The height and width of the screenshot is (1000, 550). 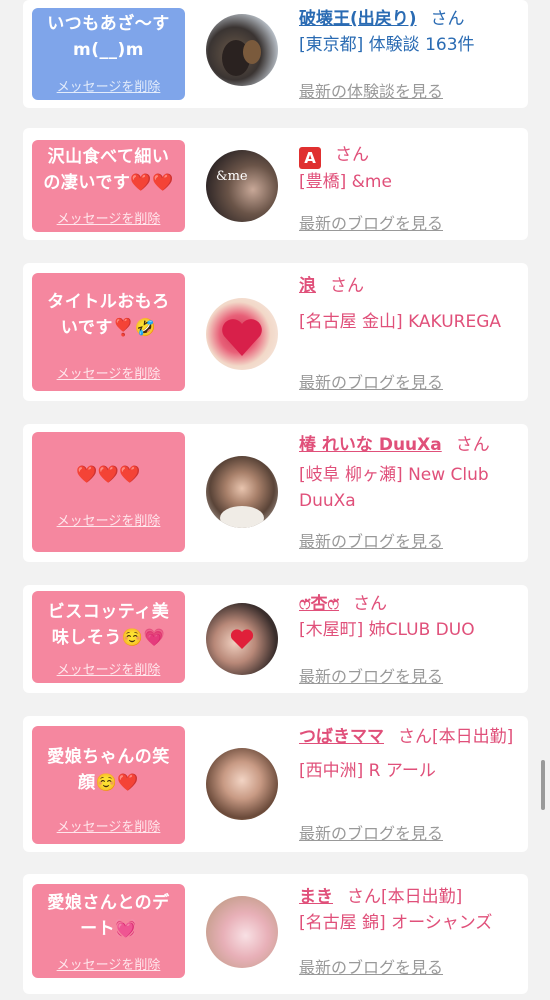 I want to click on user-info: 浪さん [名古屋 金山] KAKUREGA, so click(x=410, y=304).